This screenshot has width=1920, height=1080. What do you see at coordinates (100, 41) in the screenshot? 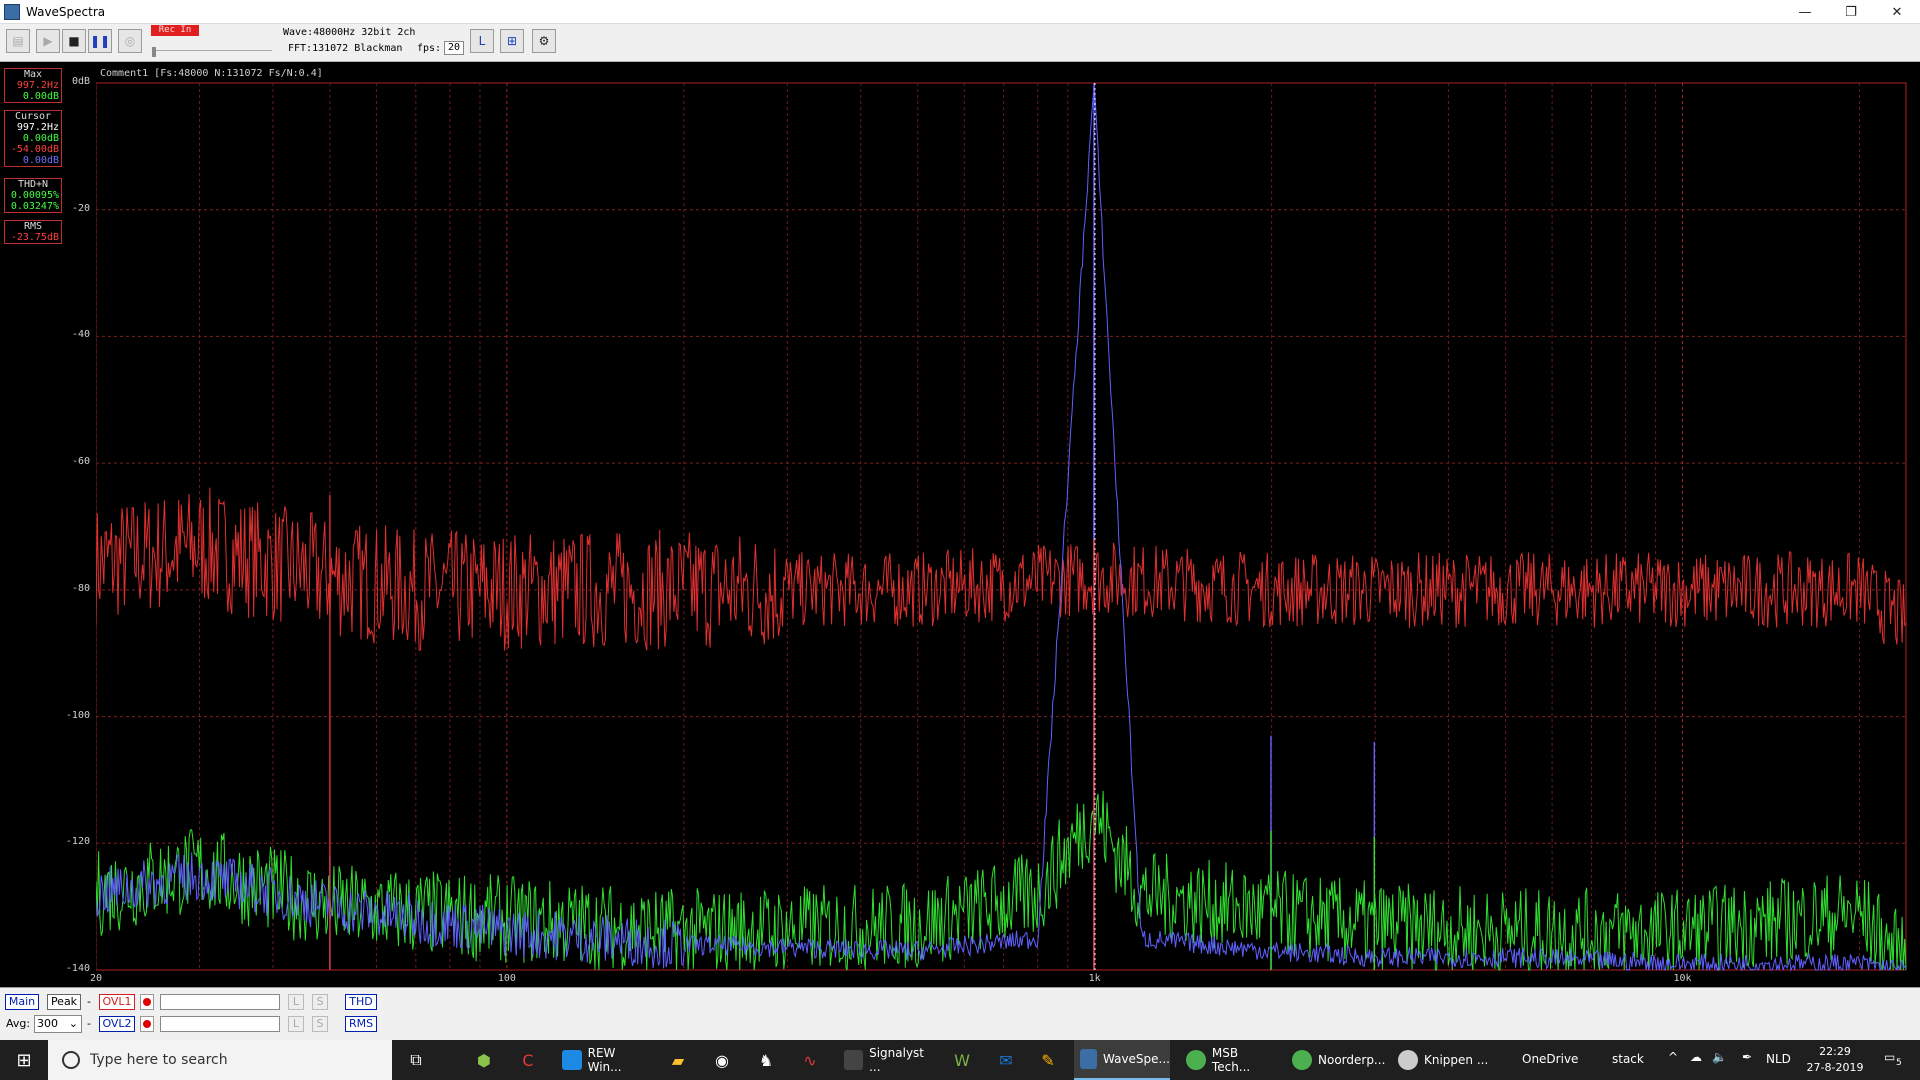
I see `pause-icon: ❚❚` at bounding box center [100, 41].